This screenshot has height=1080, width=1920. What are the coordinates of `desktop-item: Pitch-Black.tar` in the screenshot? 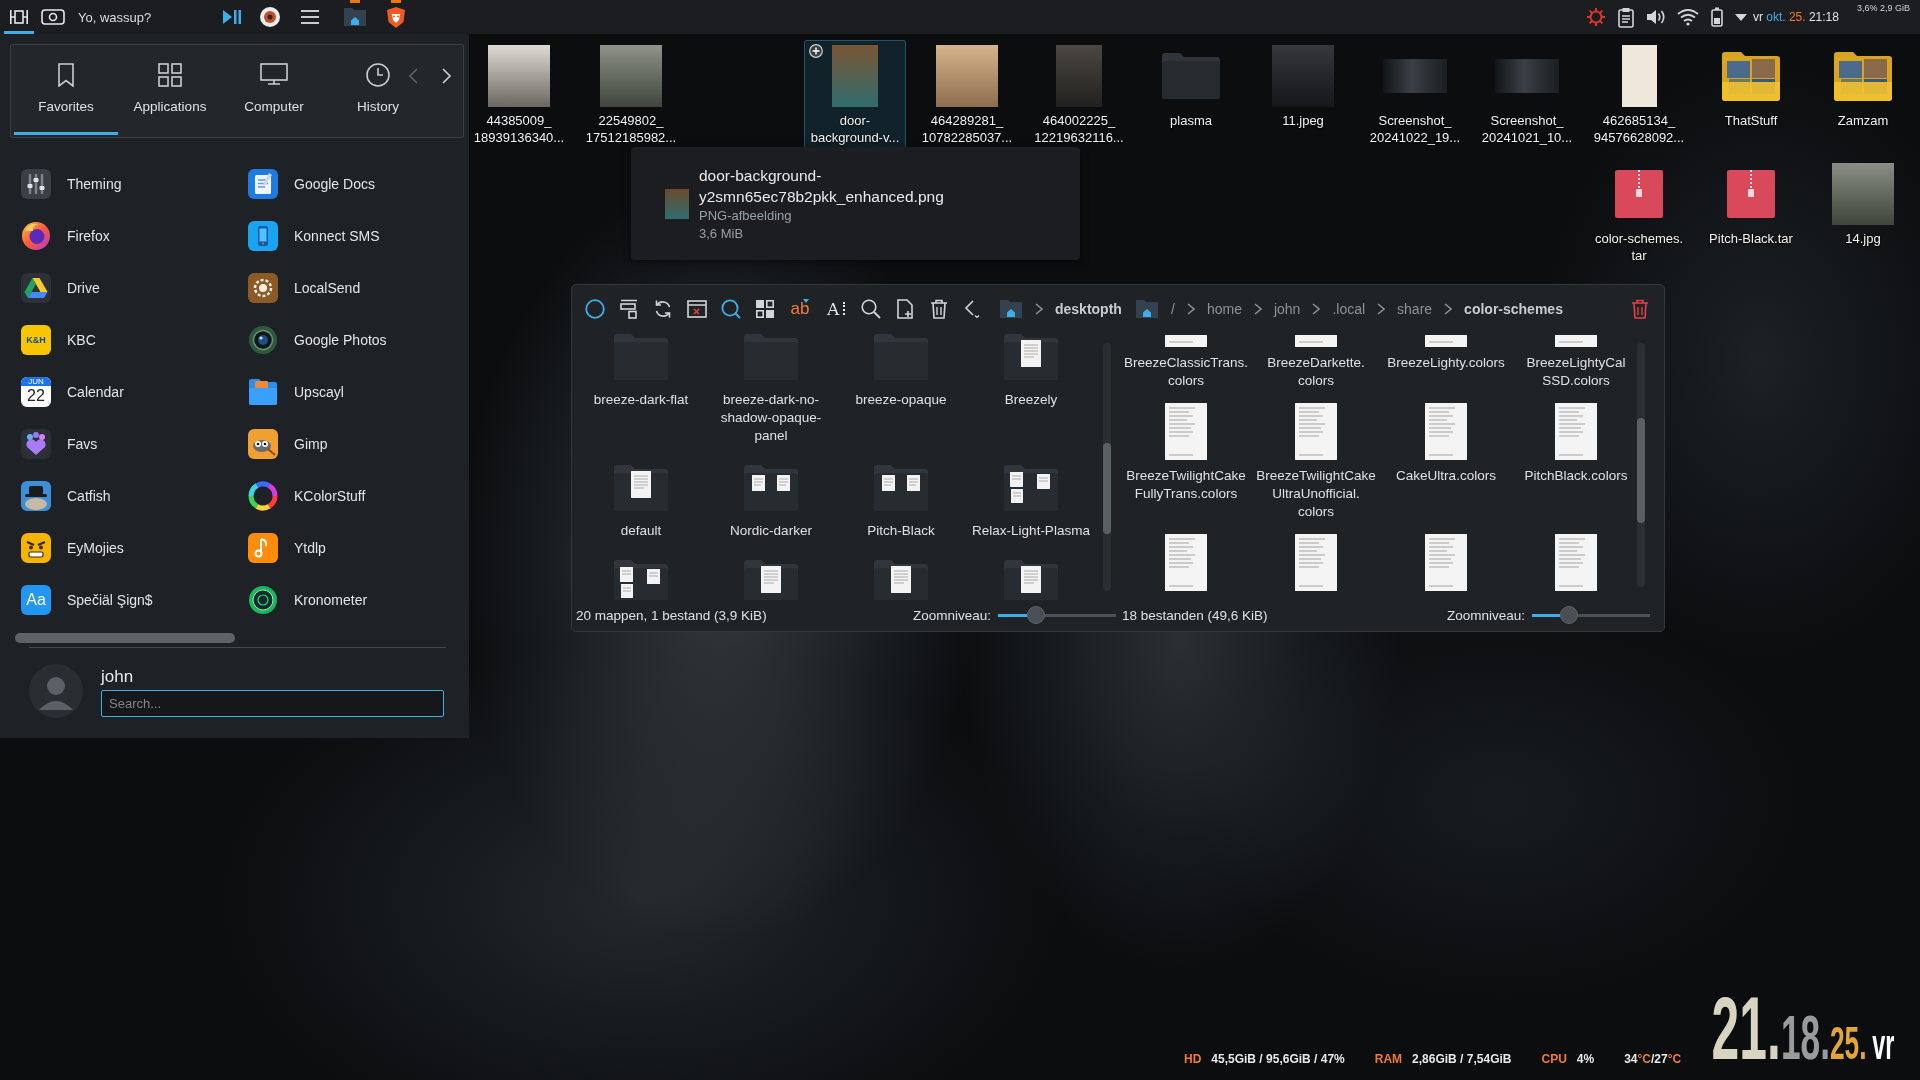 It's located at (1751, 205).